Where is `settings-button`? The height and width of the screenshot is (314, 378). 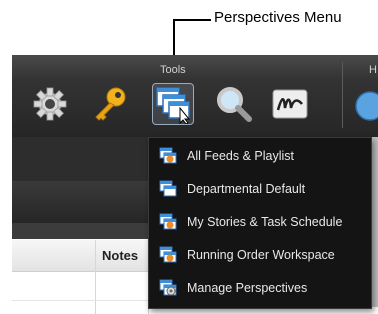
settings-button is located at coordinates (50, 104).